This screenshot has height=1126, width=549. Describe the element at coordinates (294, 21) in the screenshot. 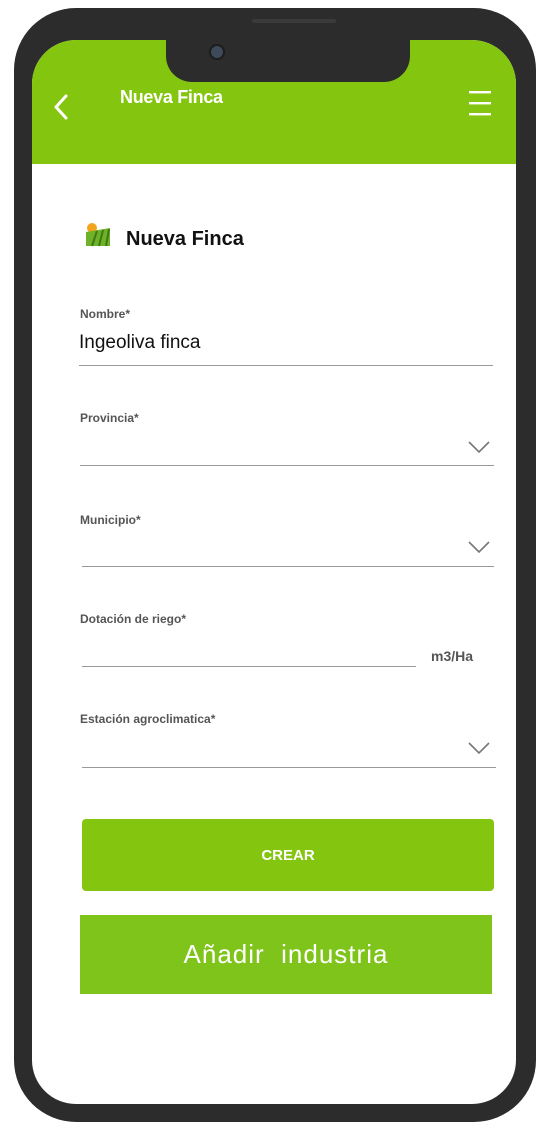

I see `speaker-grille` at that location.